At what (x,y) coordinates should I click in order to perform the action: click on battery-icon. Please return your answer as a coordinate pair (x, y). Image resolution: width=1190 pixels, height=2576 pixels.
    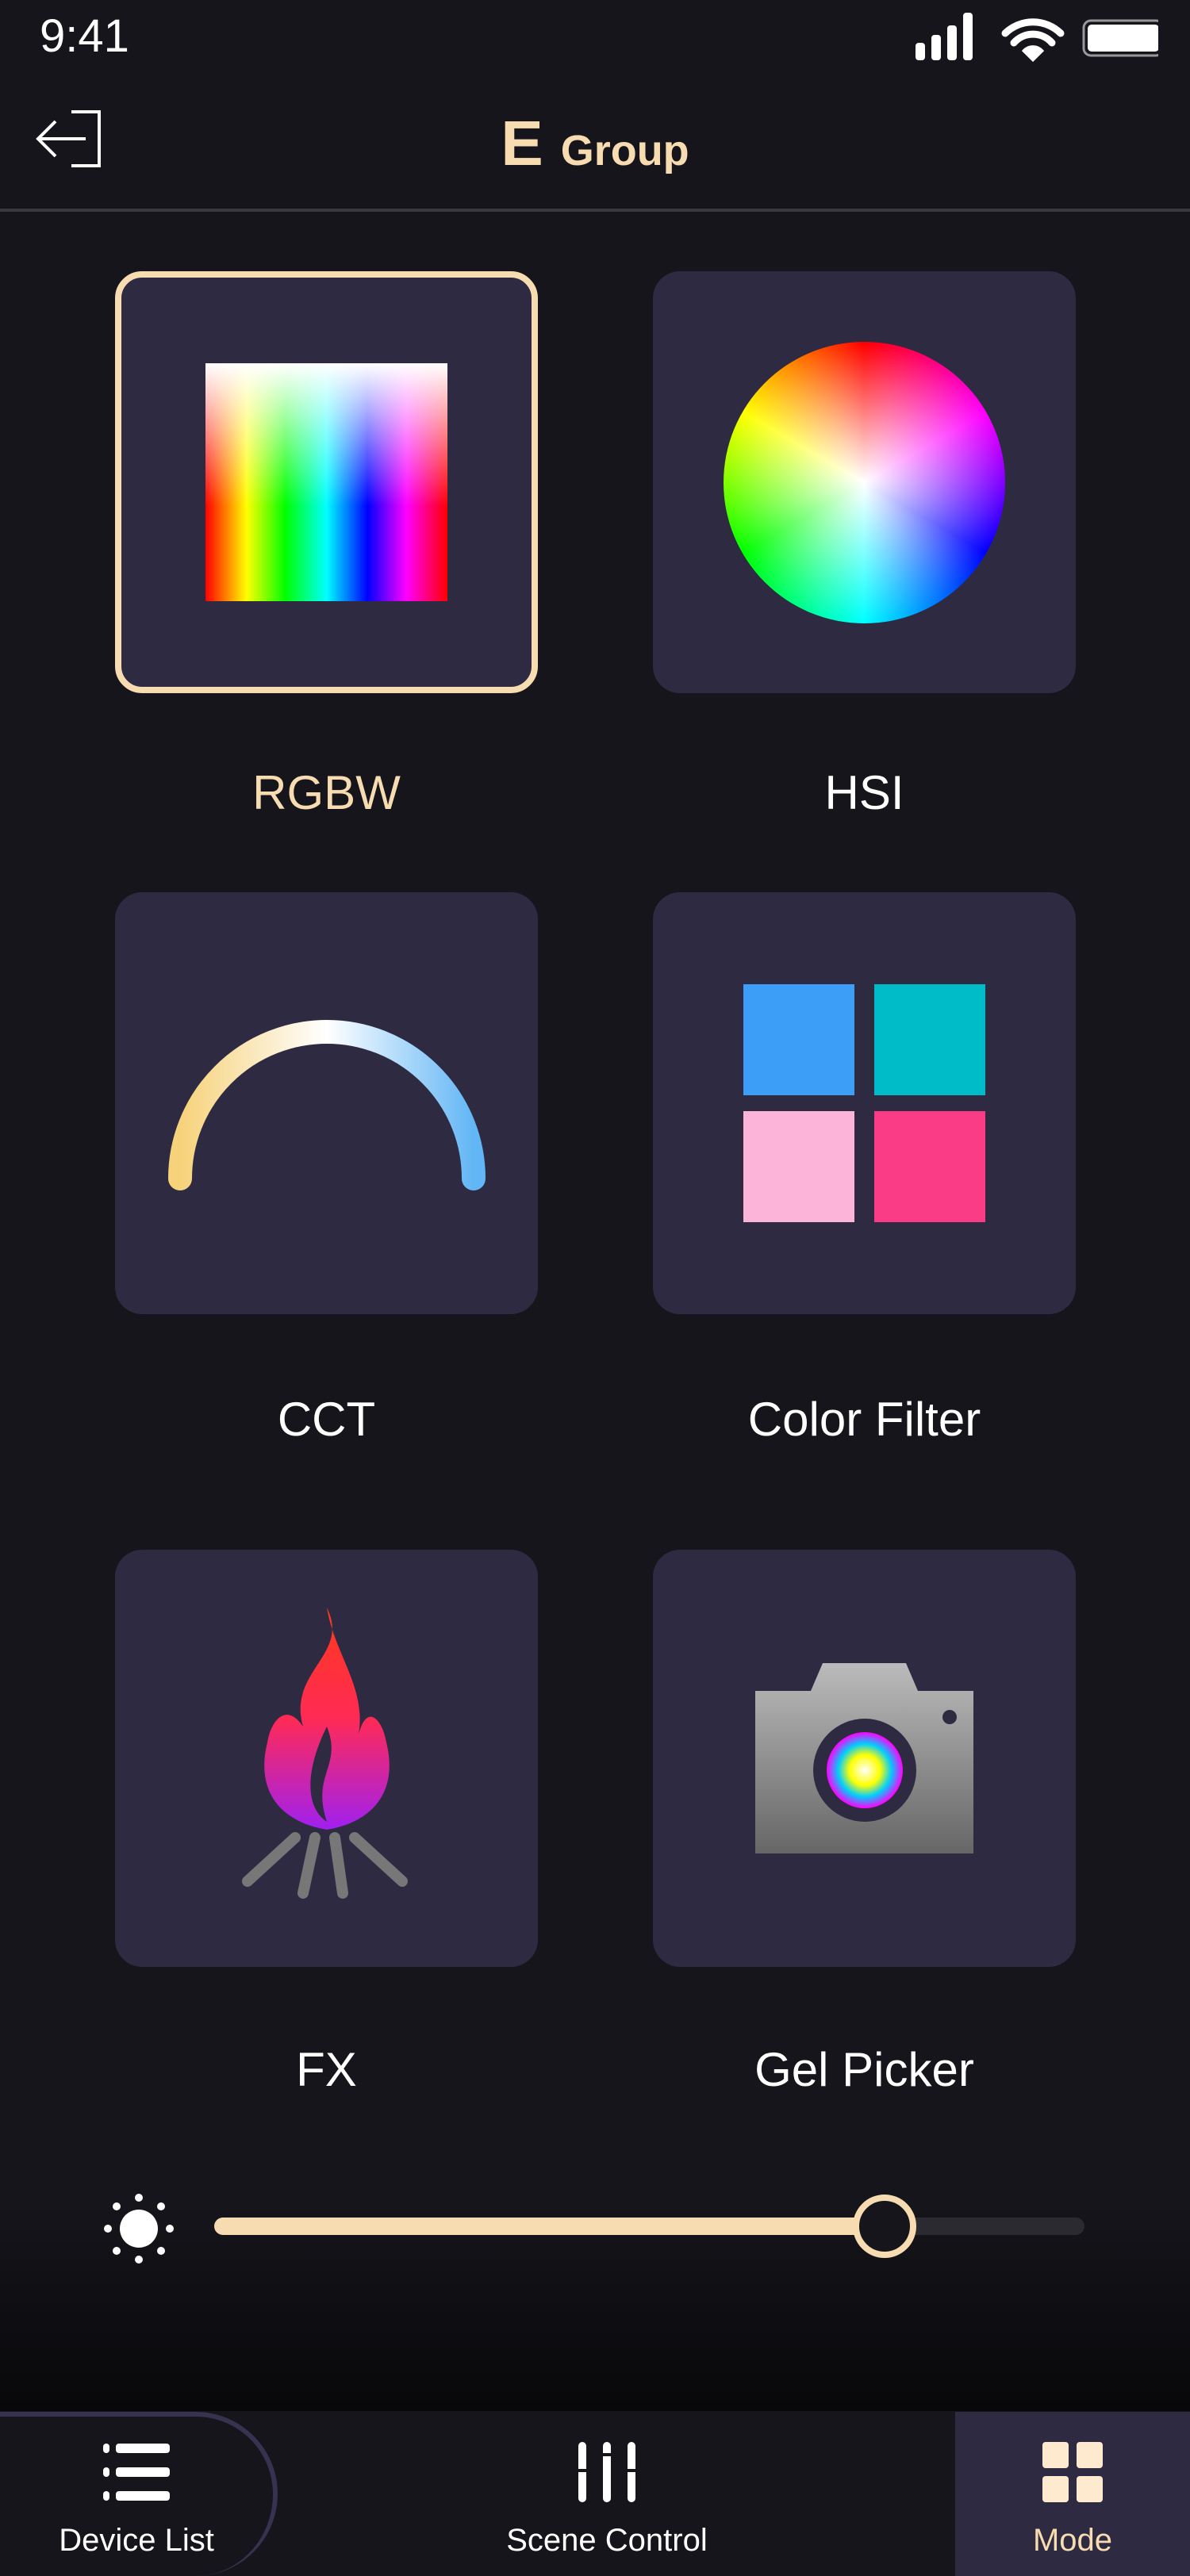
    Looking at the image, I should click on (1120, 38).